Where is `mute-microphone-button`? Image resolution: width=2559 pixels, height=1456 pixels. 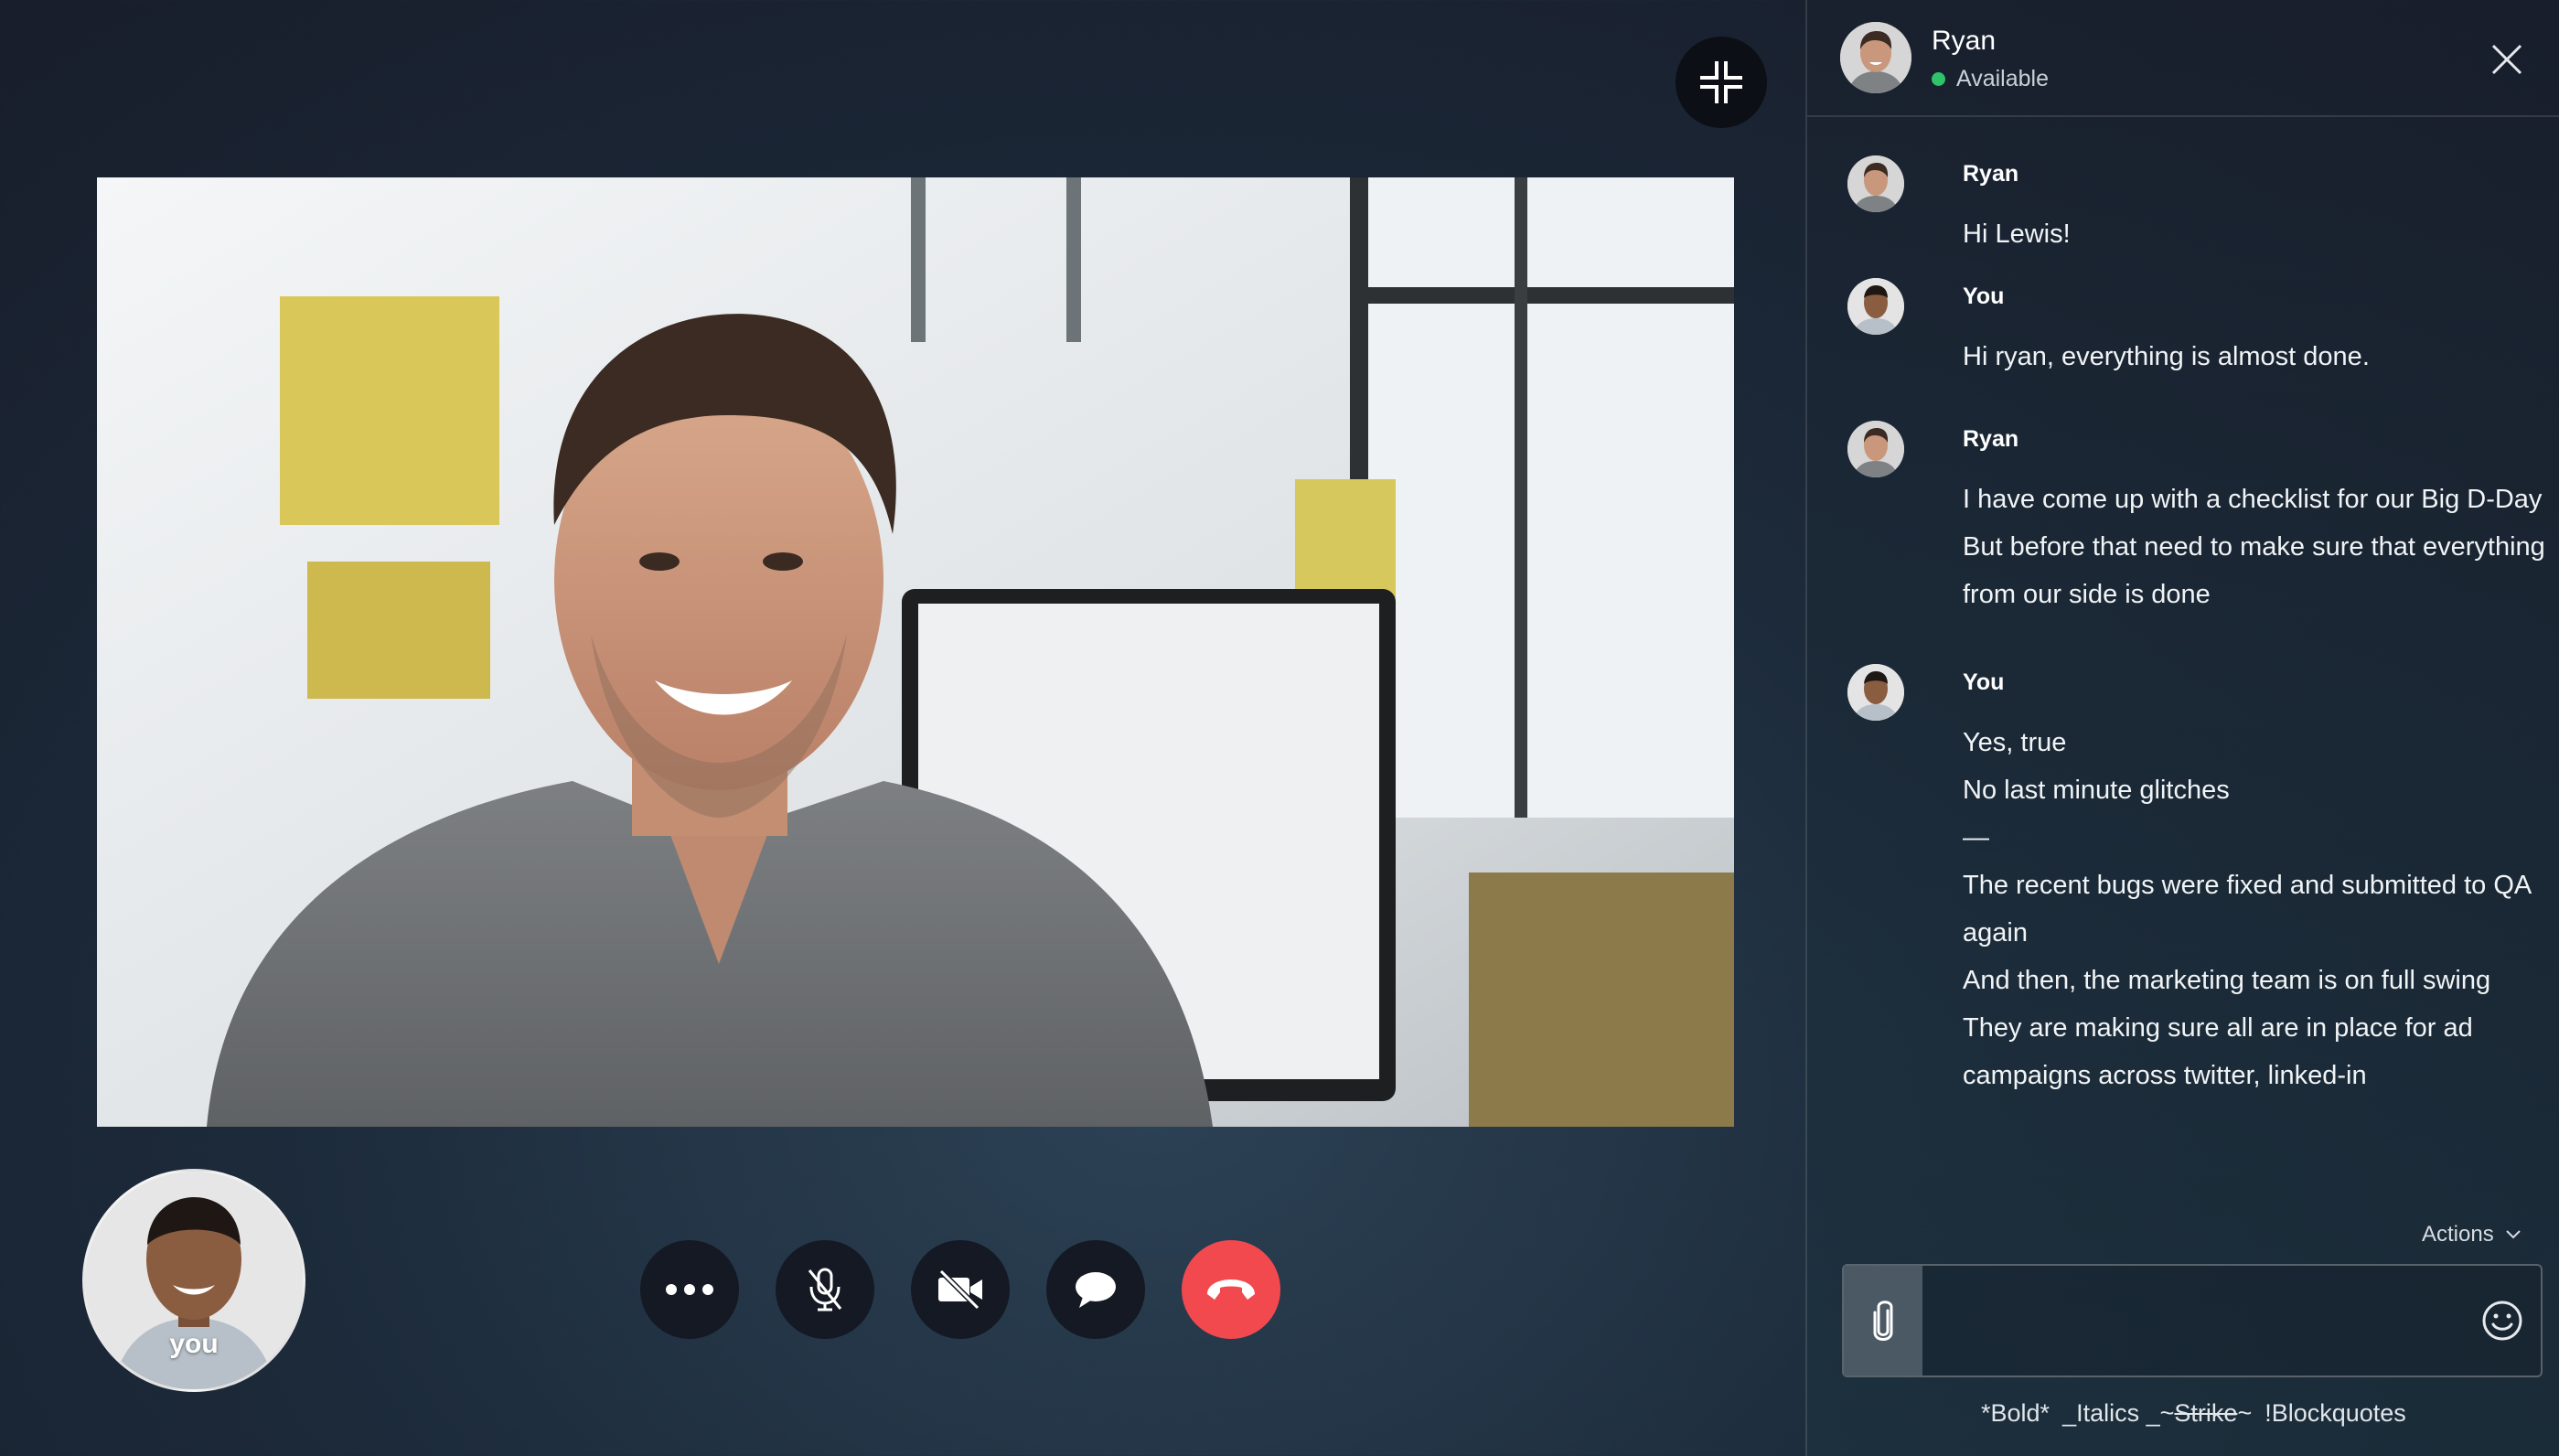
mute-microphone-button is located at coordinates (825, 1289).